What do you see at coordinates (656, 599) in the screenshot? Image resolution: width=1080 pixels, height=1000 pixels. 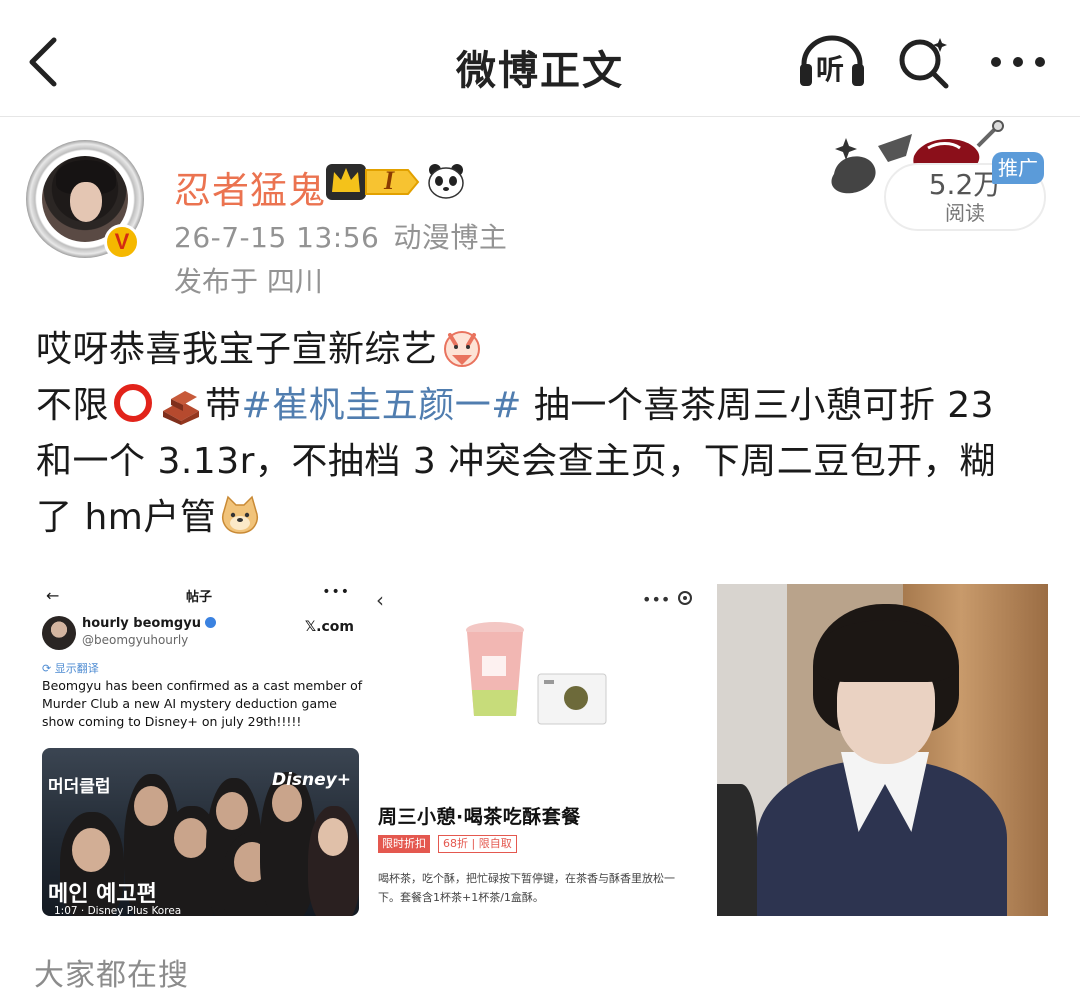 I see `tea-more-icon: •••` at bounding box center [656, 599].